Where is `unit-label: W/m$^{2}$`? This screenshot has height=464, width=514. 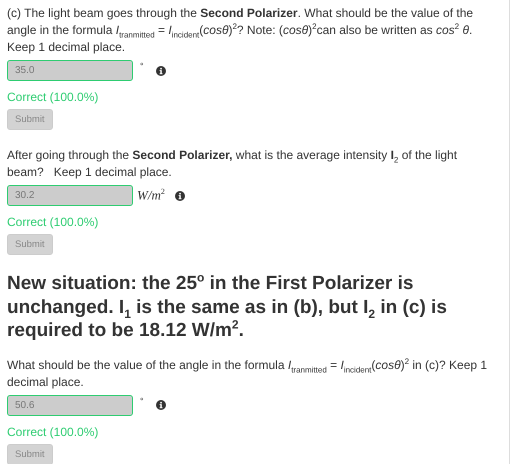 unit-label: W/m$^{2}$ is located at coordinates (151, 195).